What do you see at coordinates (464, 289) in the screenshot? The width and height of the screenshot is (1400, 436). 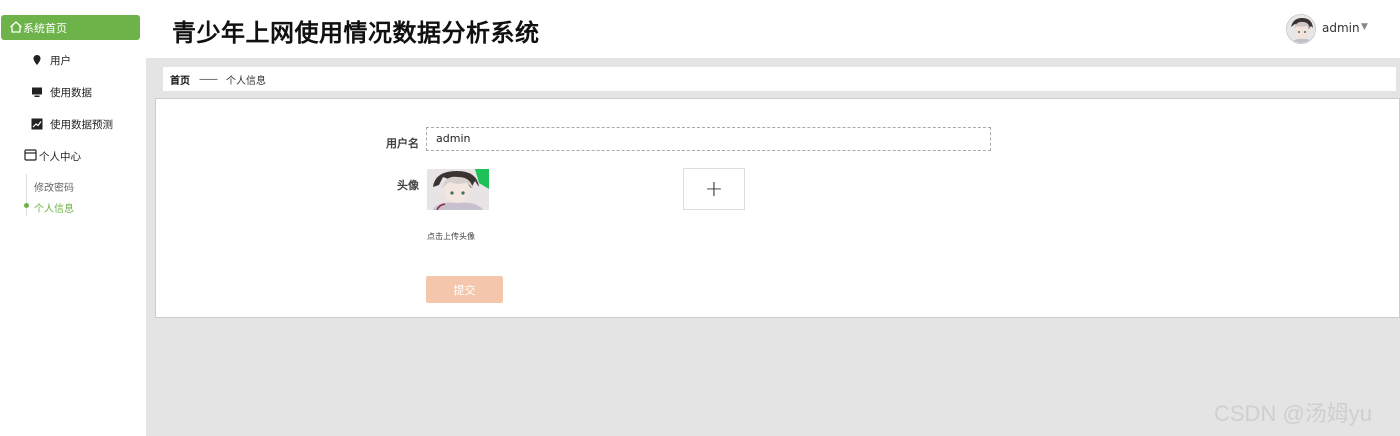 I see `submit-button: 提交` at bounding box center [464, 289].